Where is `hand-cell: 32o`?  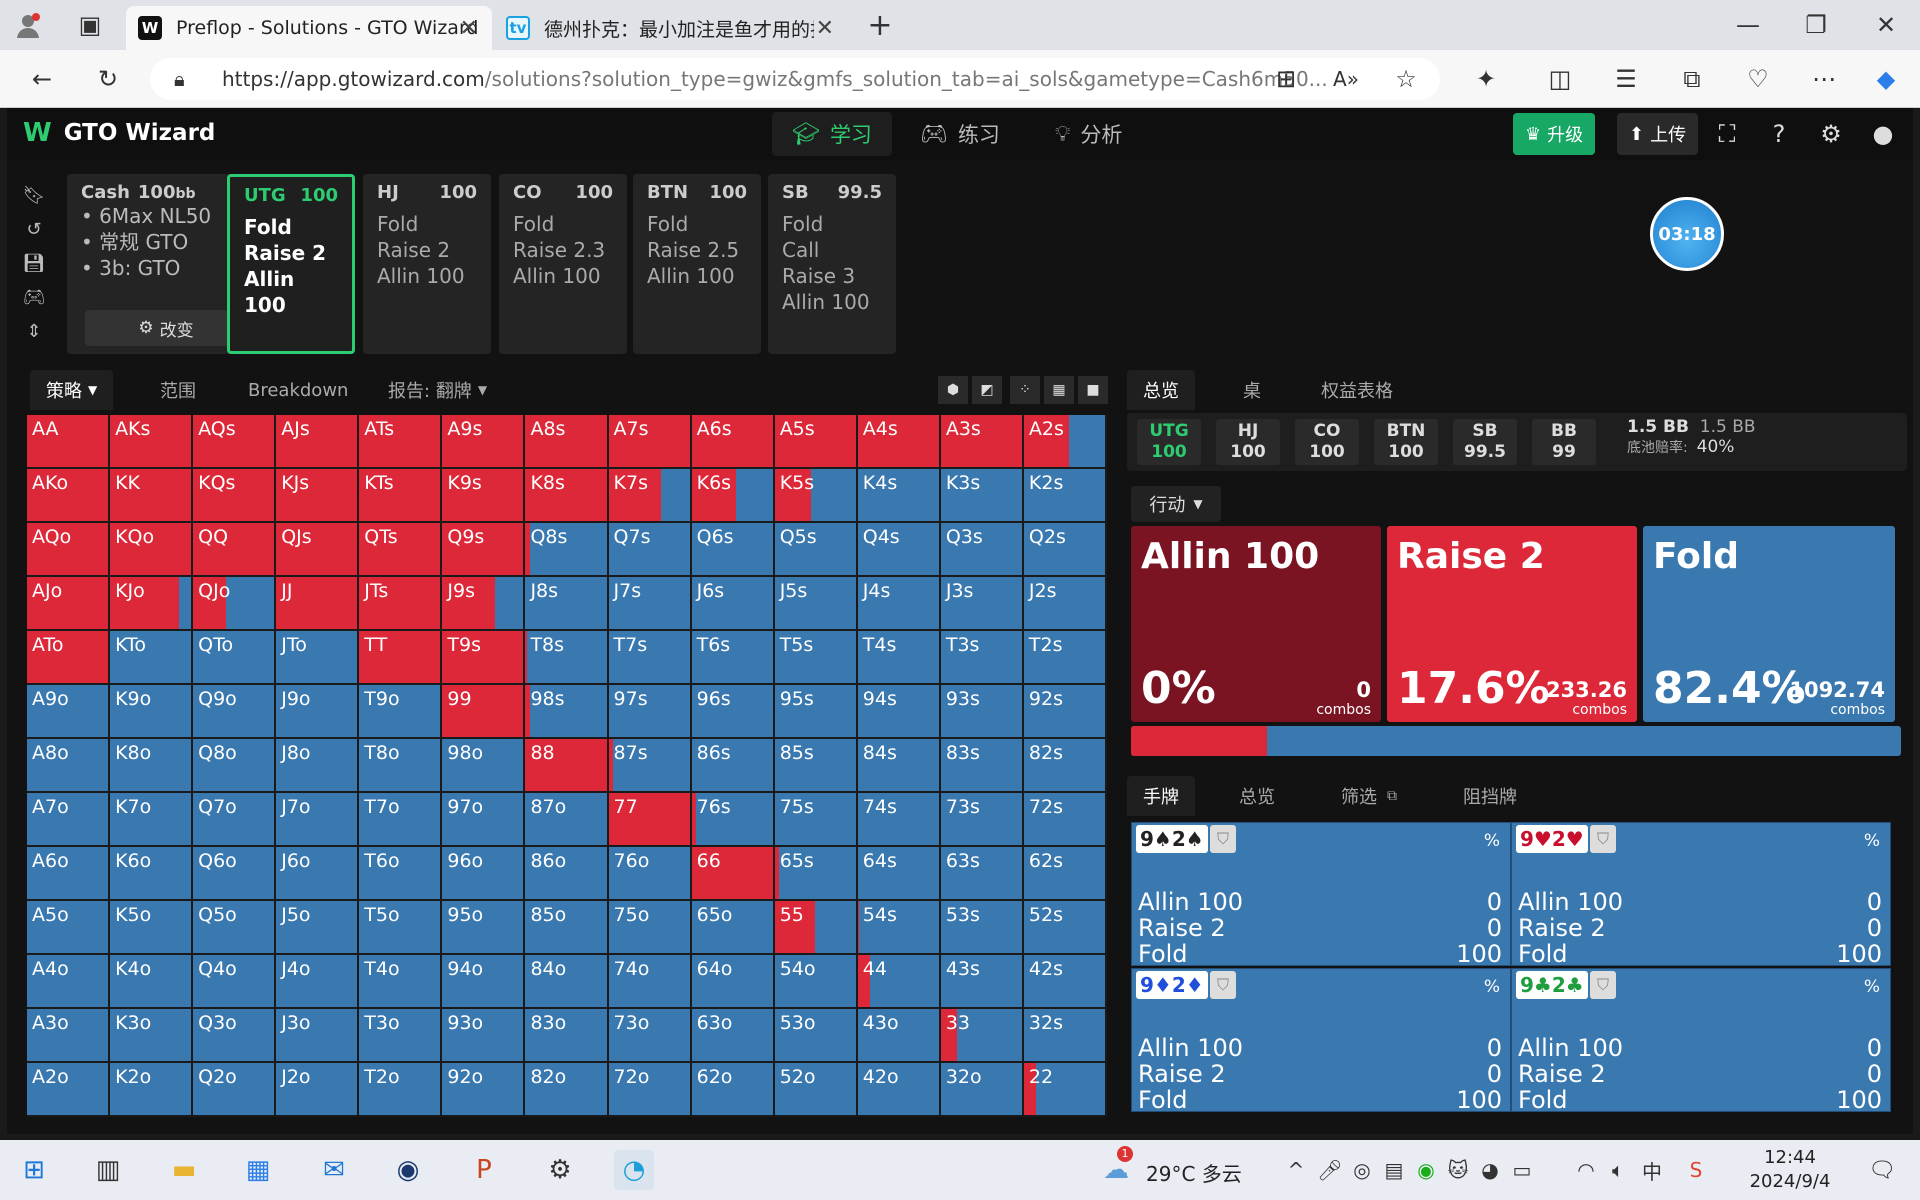
hand-cell: 32o is located at coordinates (982, 1090).